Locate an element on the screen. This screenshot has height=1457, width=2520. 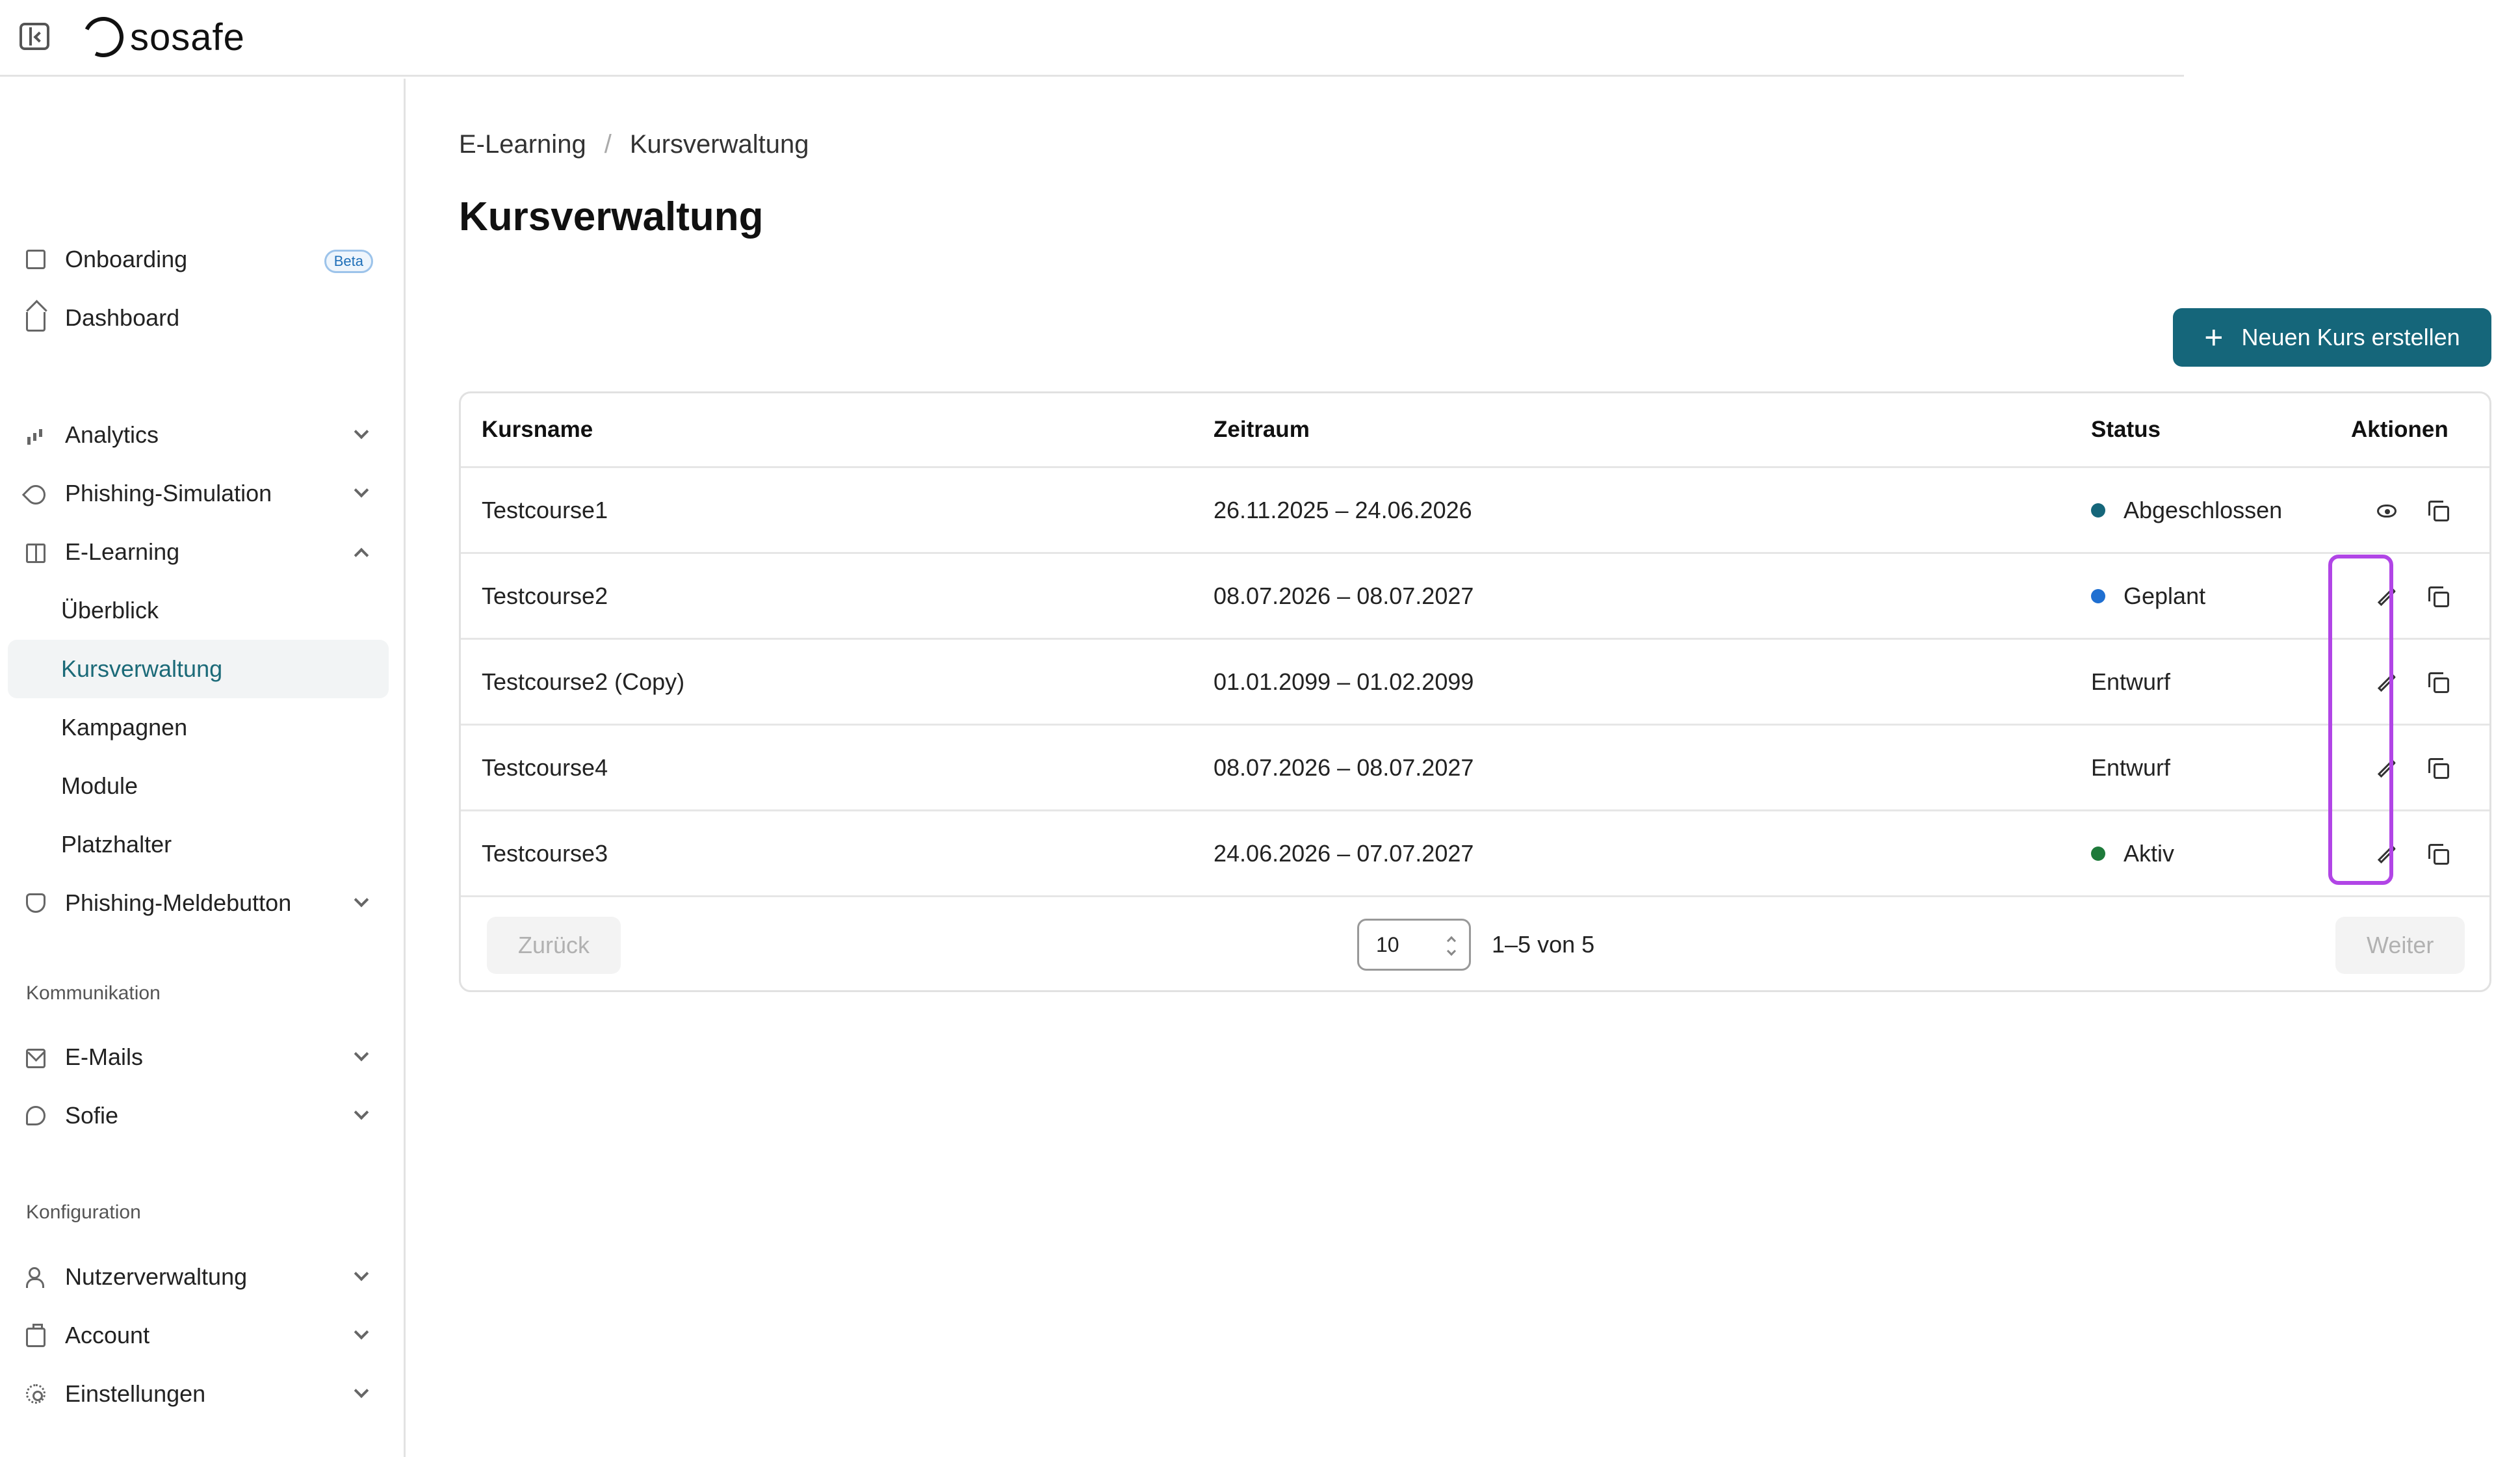
gear-icon is located at coordinates (35, 1394).